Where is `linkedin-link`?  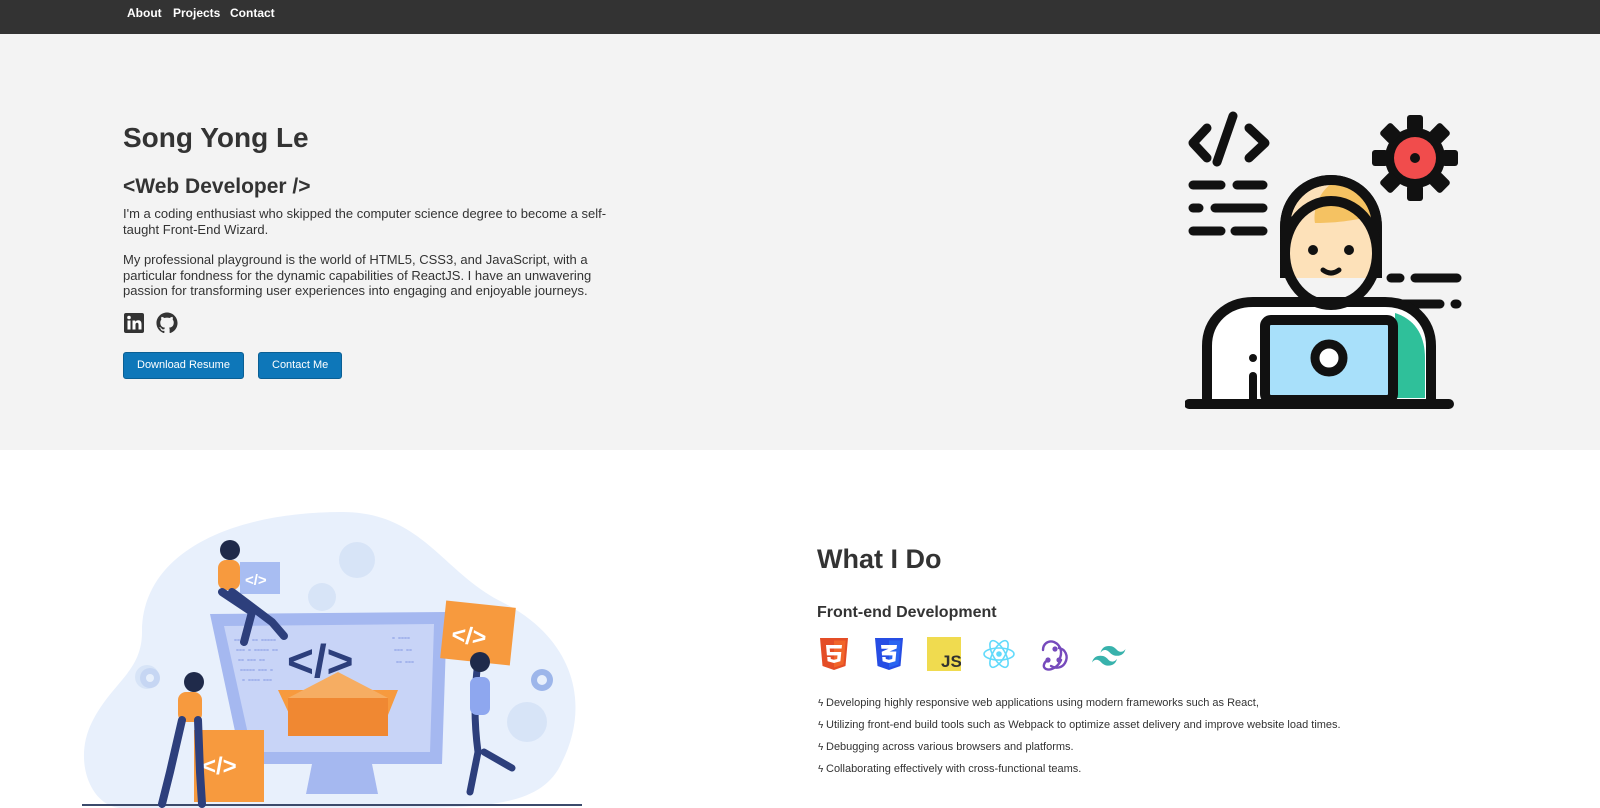 linkedin-link is located at coordinates (134, 323).